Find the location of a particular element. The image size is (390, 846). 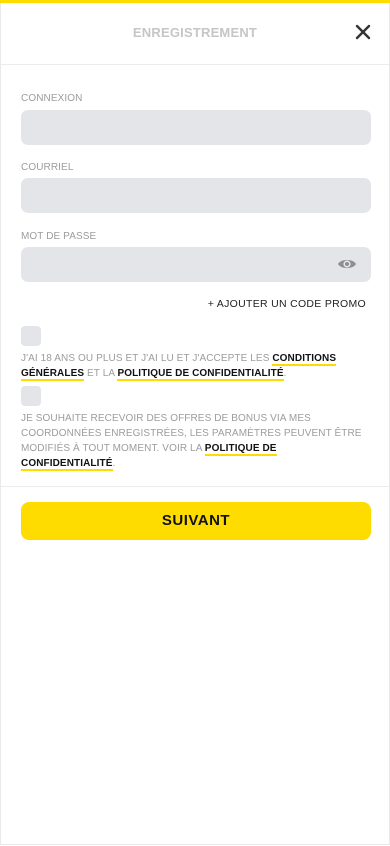

terms-text-middle: ET LA is located at coordinates (101, 373).